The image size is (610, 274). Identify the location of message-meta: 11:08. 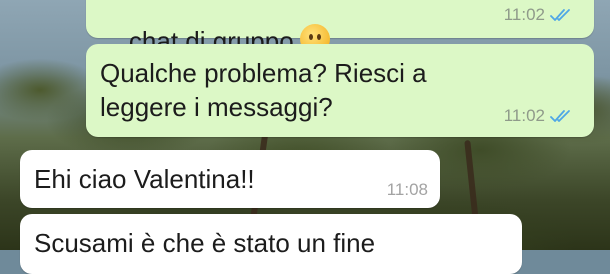
(407, 190).